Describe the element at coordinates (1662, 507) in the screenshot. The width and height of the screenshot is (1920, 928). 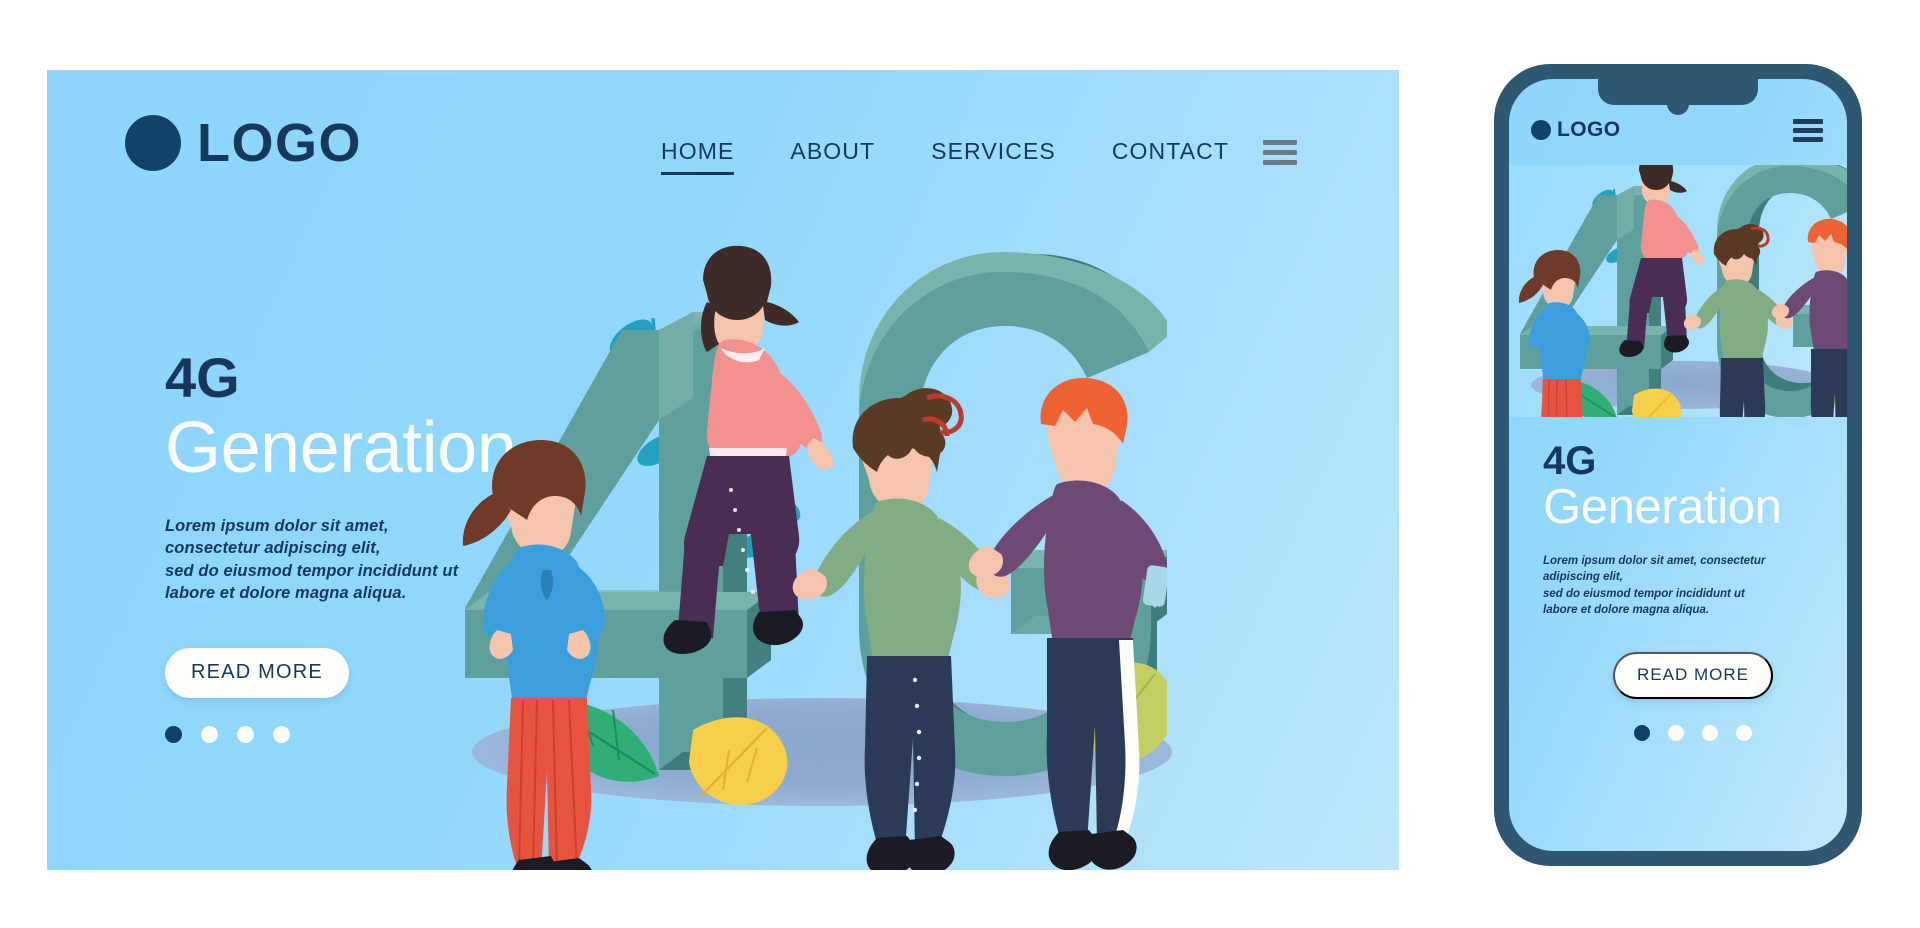
I see `phone-hero-title-bottom: Generation` at that location.